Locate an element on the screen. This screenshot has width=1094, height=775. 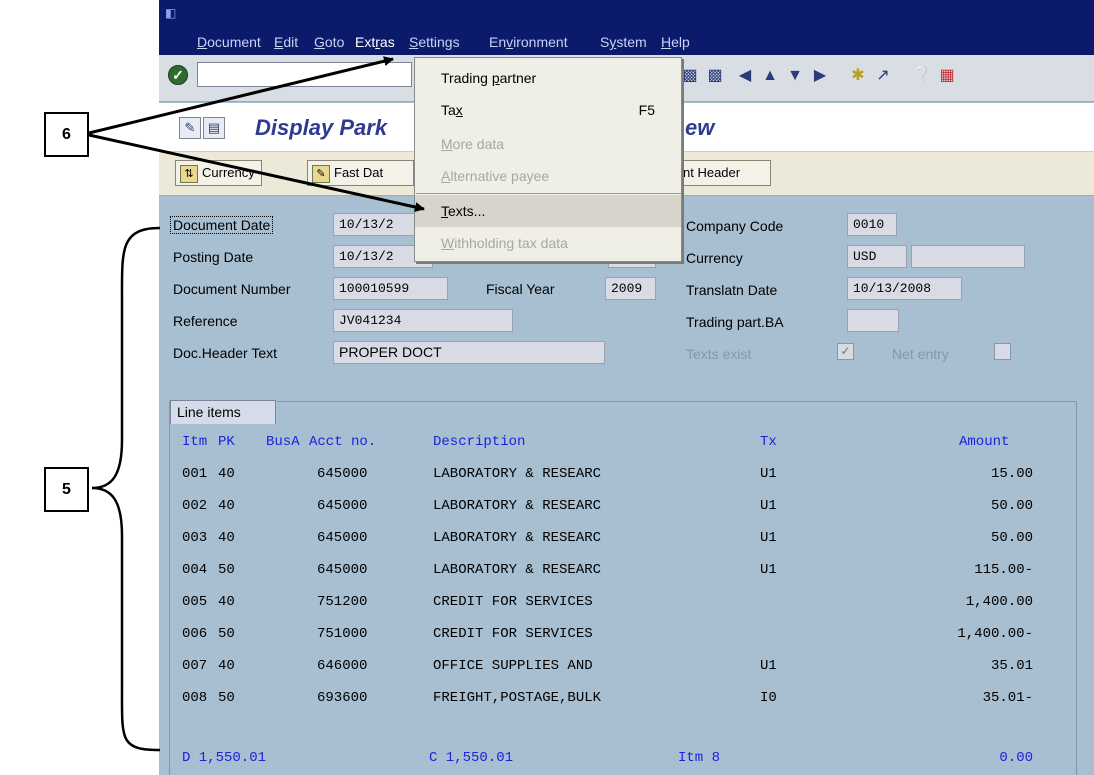
row-amount: 115.00- is located at coordinates (1003, 570).